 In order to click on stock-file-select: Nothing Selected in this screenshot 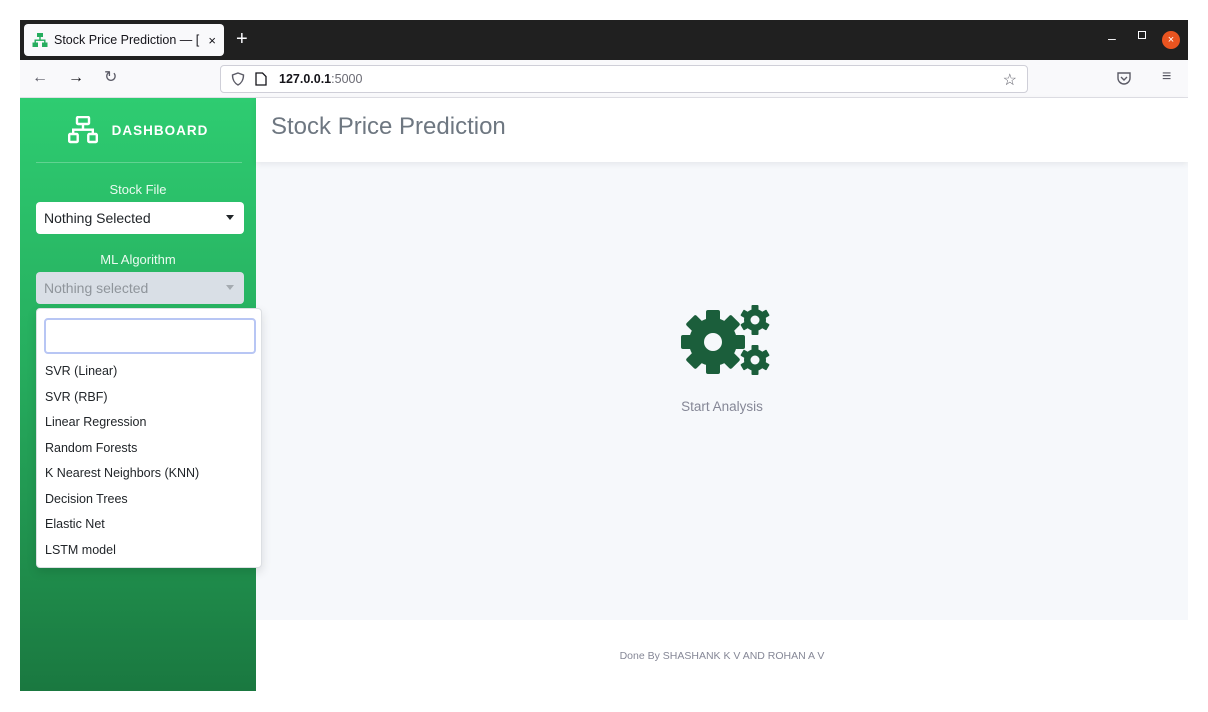, I will do `click(140, 218)`.